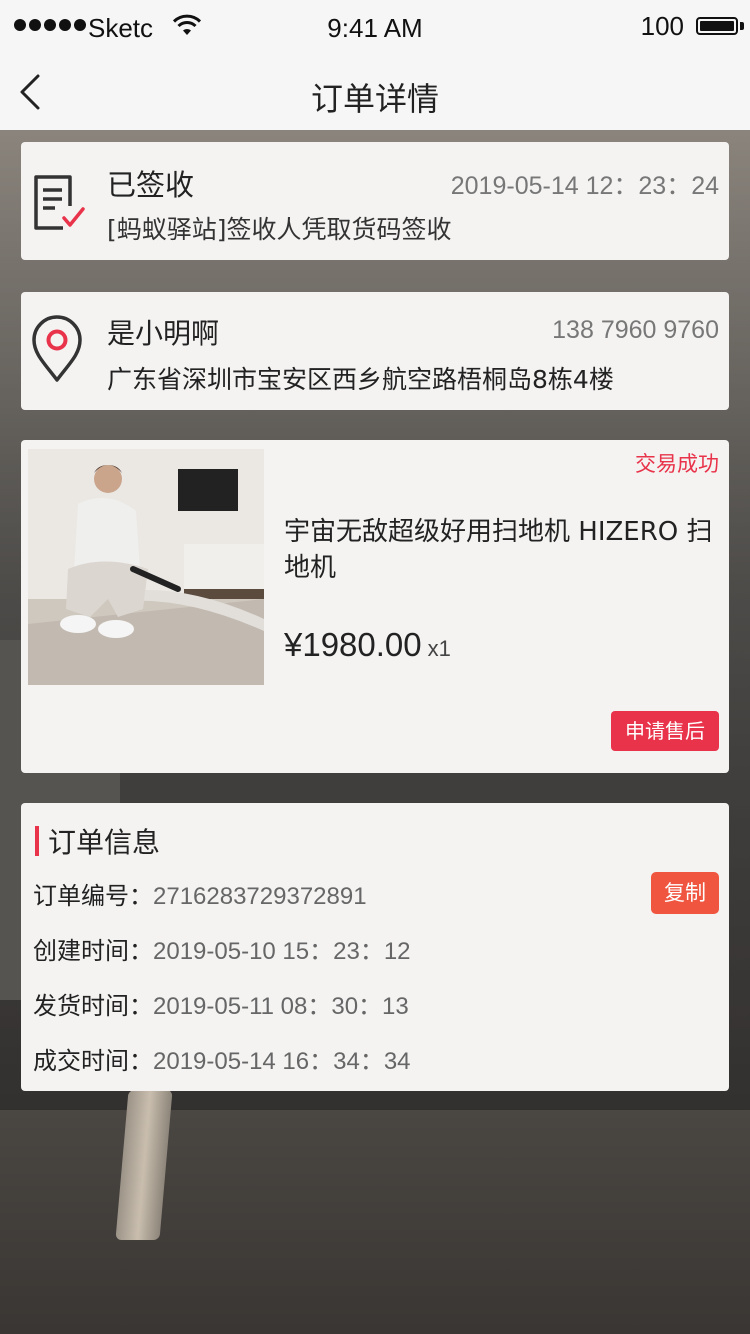  I want to click on page-title: 订单详情, so click(374, 99).